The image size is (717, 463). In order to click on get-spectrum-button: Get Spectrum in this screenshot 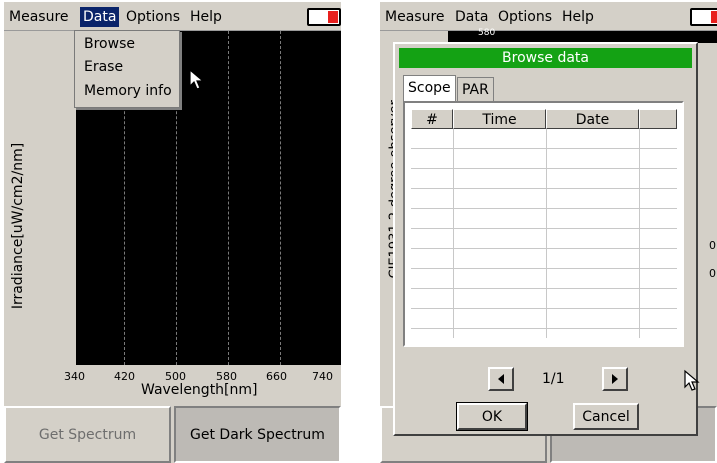, I will do `click(87, 434)`.